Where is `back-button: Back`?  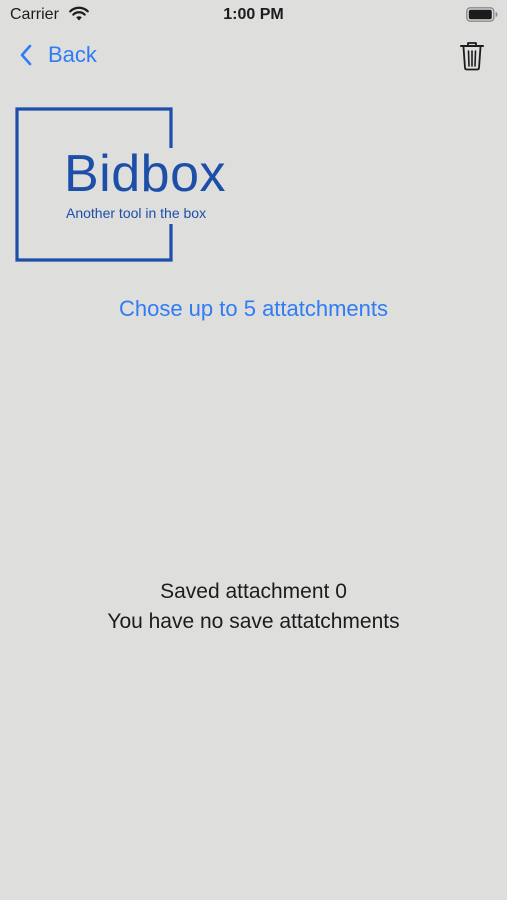
back-button: Back is located at coordinates (57, 55).